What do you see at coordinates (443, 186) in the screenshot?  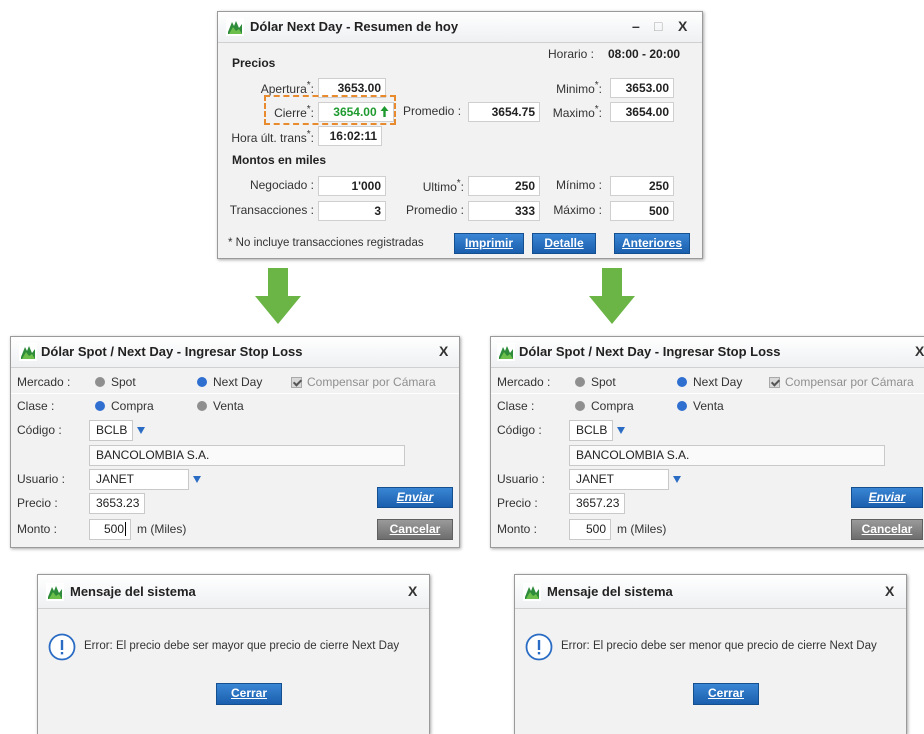 I see `ultimo-label: Ultimo*:` at bounding box center [443, 186].